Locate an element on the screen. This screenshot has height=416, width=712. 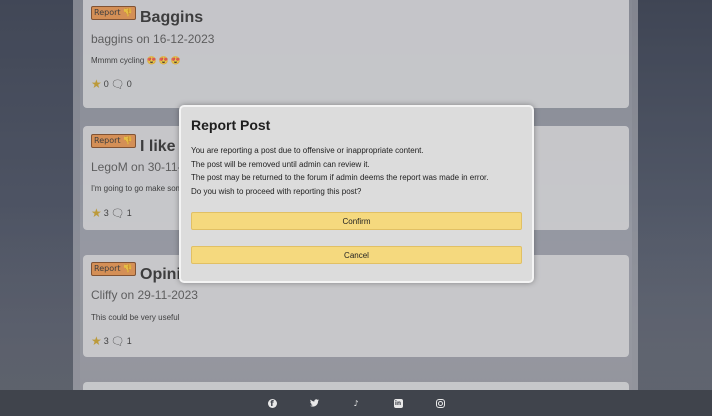
tiktok-icon: ♪ is located at coordinates (356, 403).